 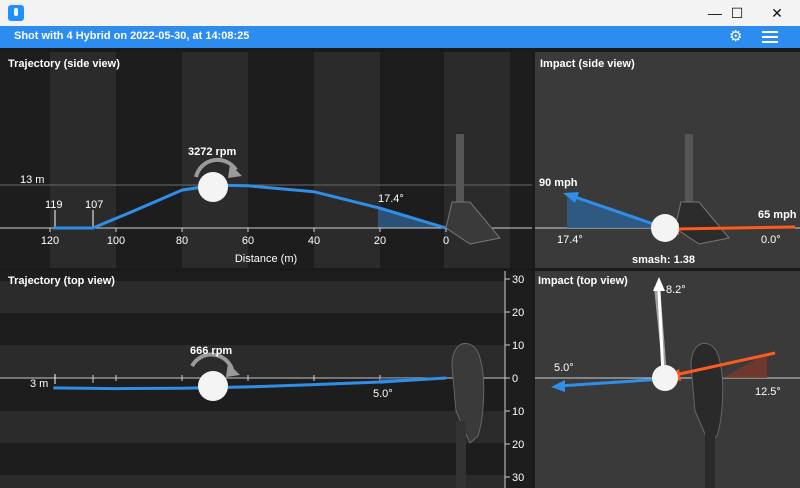 What do you see at coordinates (770, 37) in the screenshot?
I see `hamburger-menu-icon` at bounding box center [770, 37].